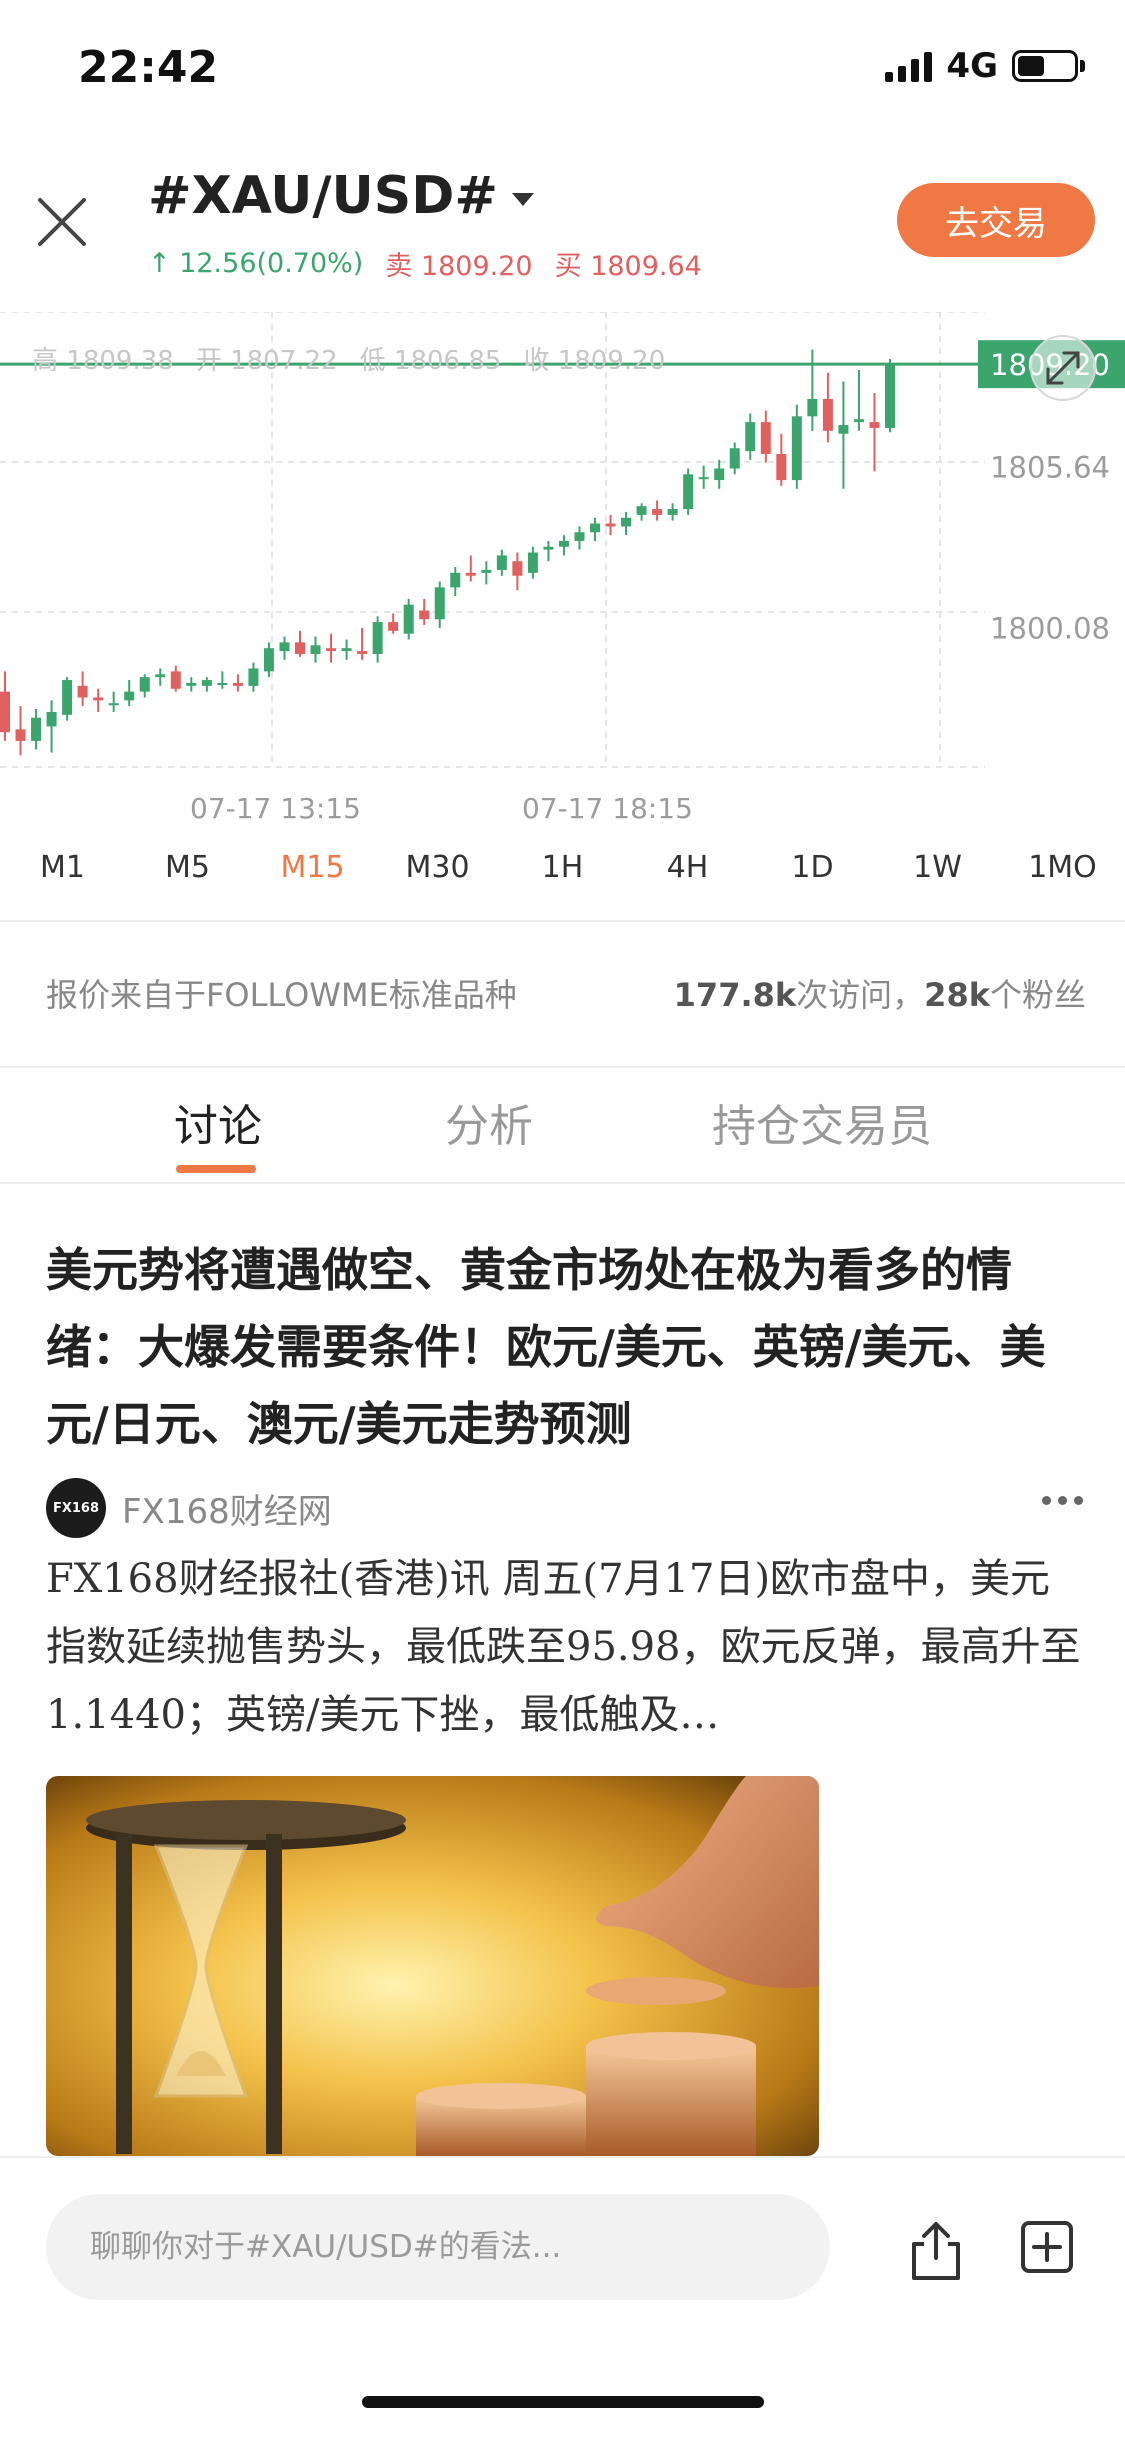 This screenshot has height=2438, width=1125. What do you see at coordinates (594, 361) in the screenshot?
I see `ohlc-close: 收 1809.20` at bounding box center [594, 361].